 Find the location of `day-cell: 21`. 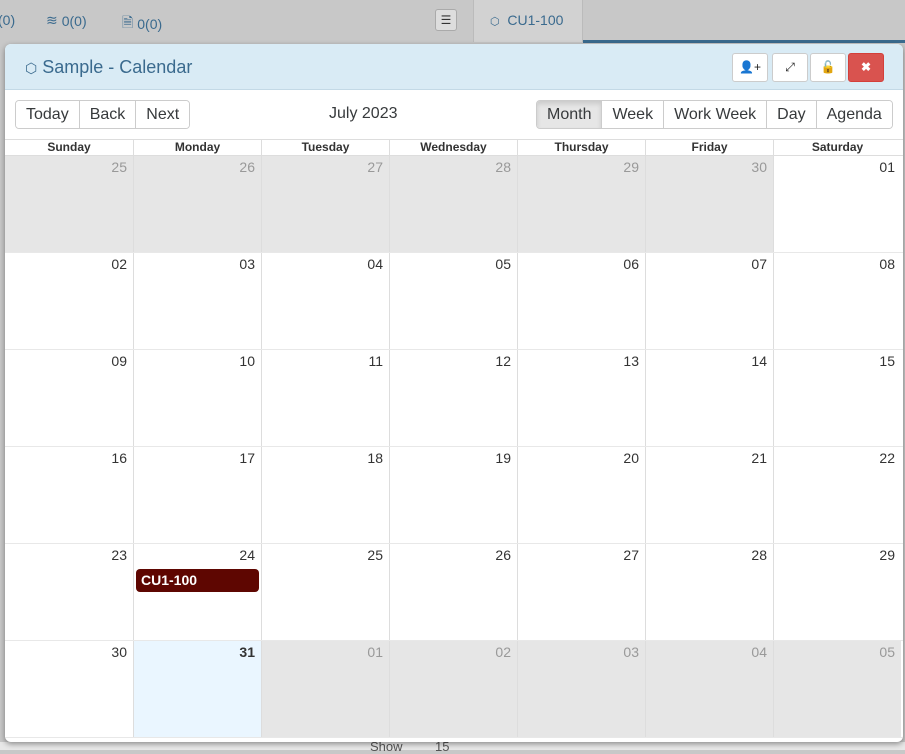

day-cell: 21 is located at coordinates (709, 495).